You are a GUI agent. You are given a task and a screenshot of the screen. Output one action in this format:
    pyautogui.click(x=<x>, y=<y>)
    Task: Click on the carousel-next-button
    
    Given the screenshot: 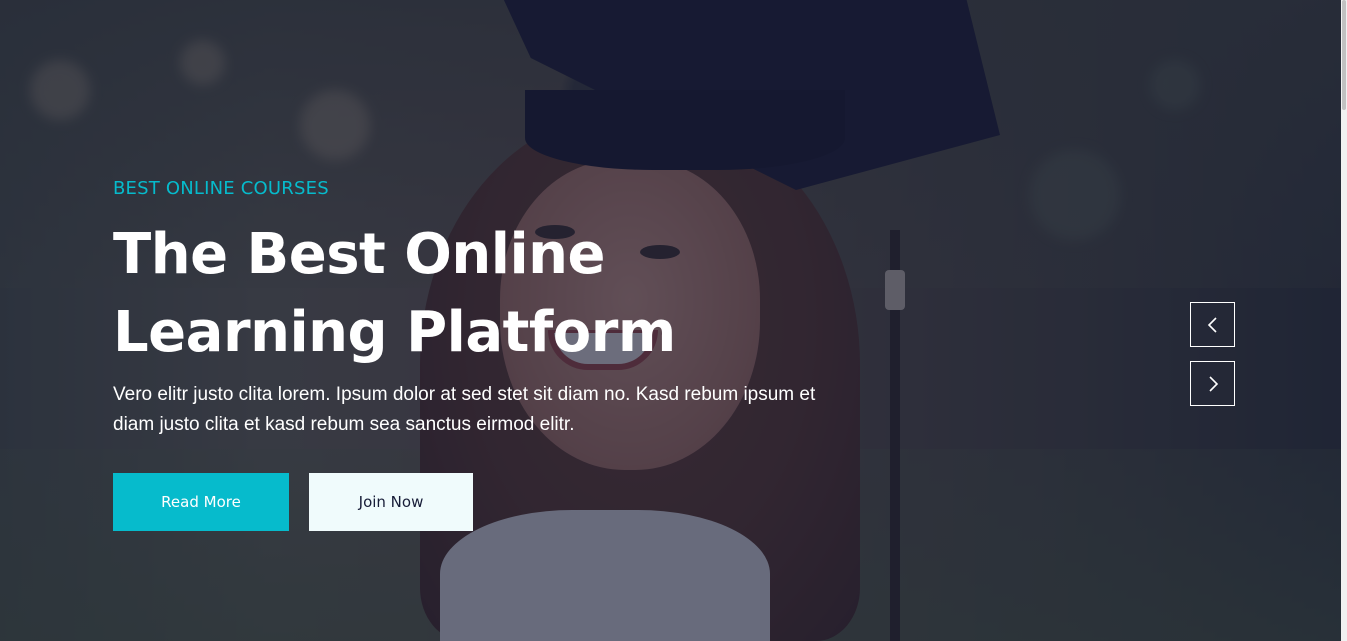 What is the action you would take?
    pyautogui.click(x=1212, y=383)
    